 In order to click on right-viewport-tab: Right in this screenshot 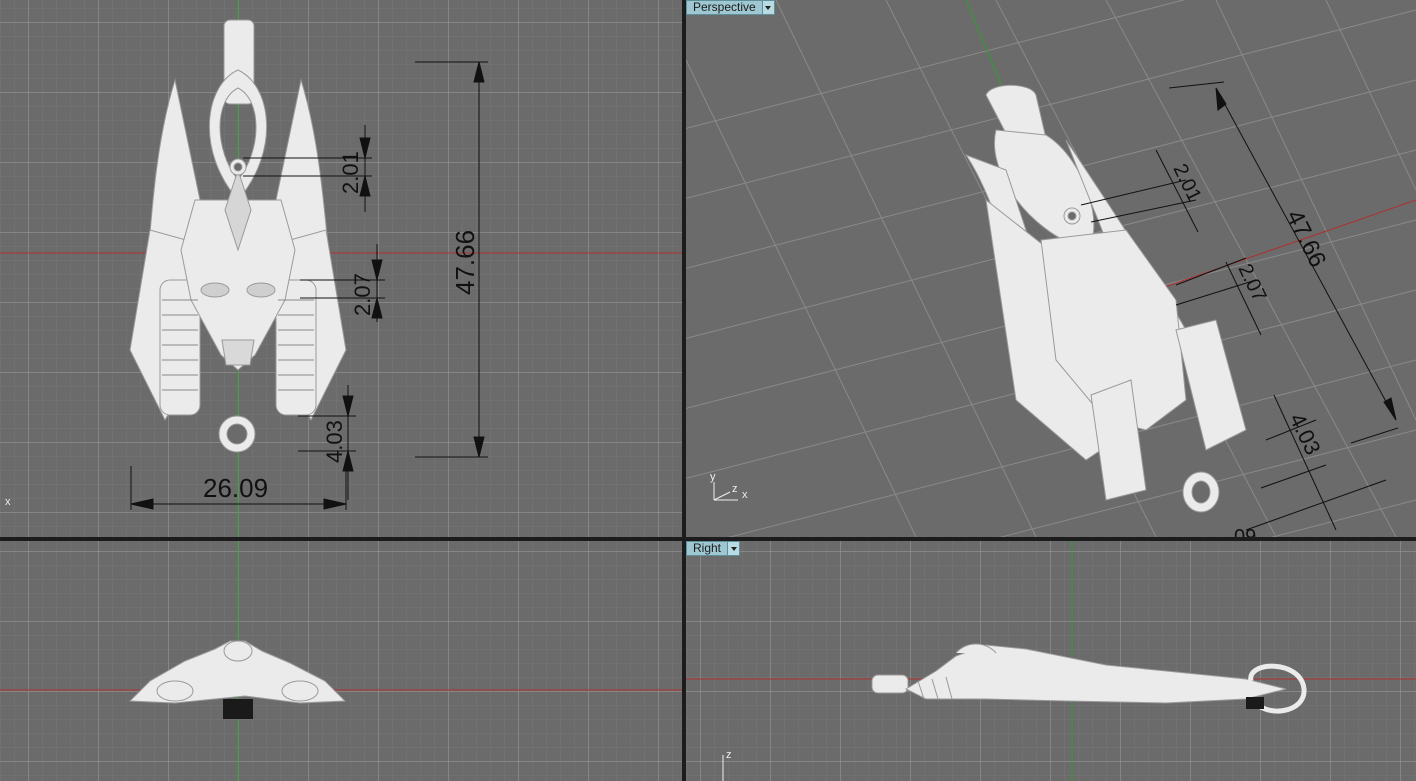, I will do `click(713, 548)`.